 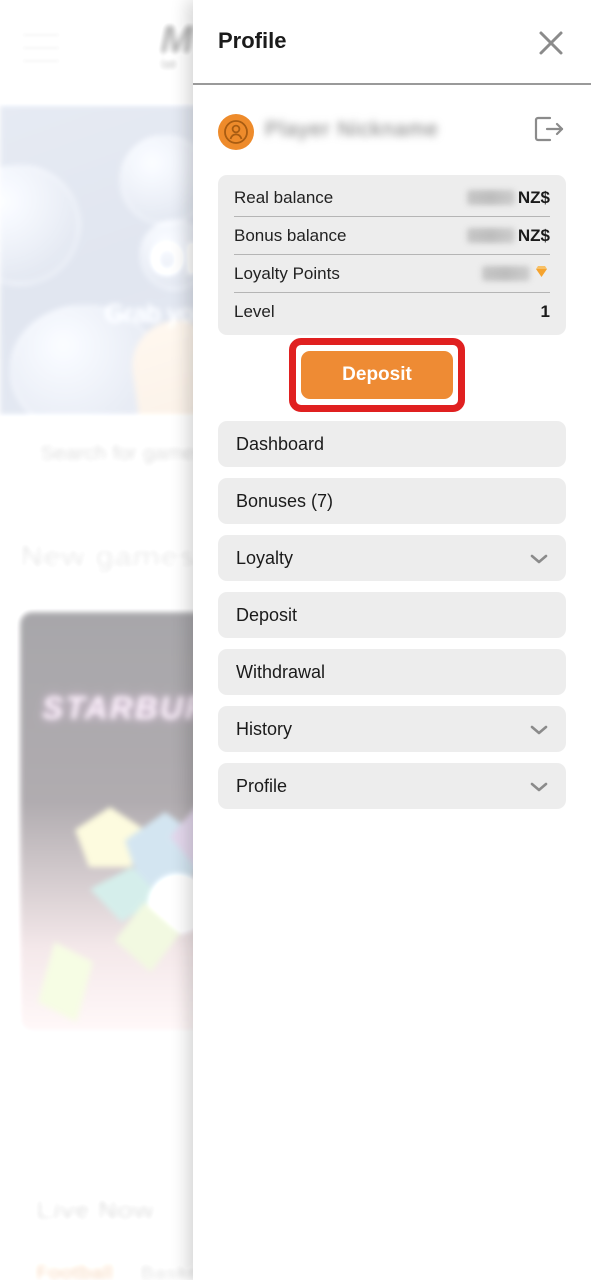 What do you see at coordinates (287, 273) in the screenshot?
I see `balance-label: Loyalty Points` at bounding box center [287, 273].